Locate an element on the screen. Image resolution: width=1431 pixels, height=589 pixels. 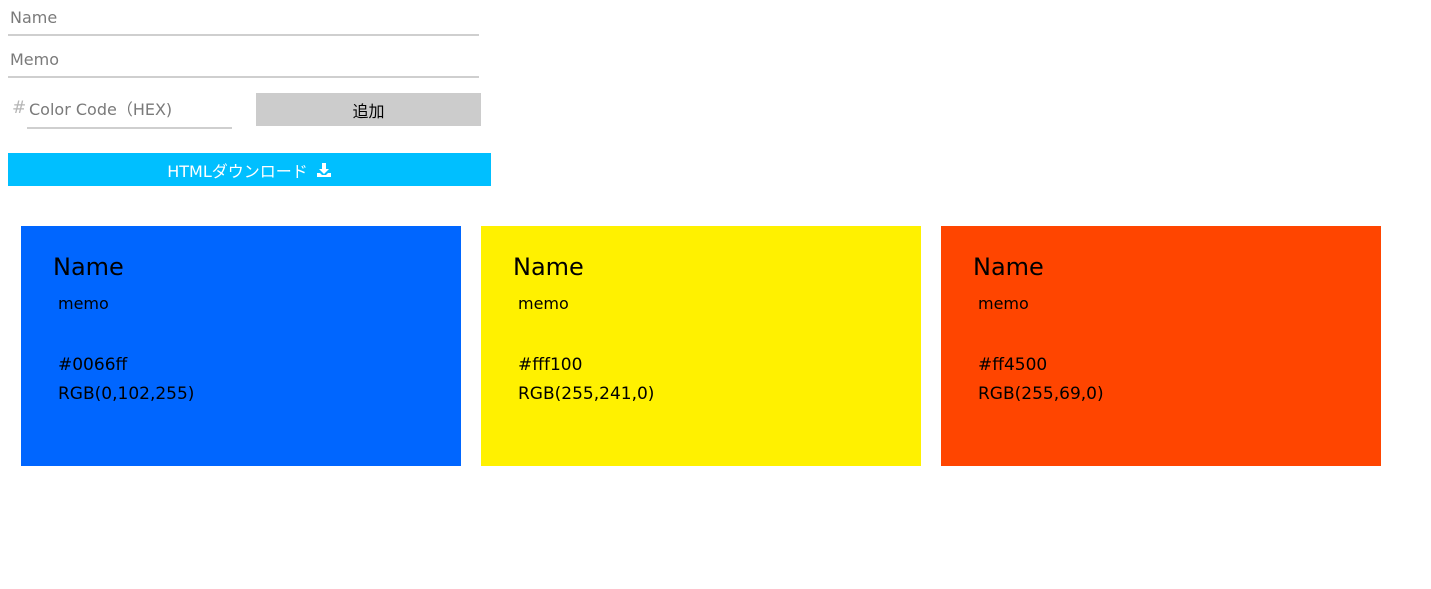
color-card: Name memo #ff4500 RGB(255,69,0) is located at coordinates (1161, 346).